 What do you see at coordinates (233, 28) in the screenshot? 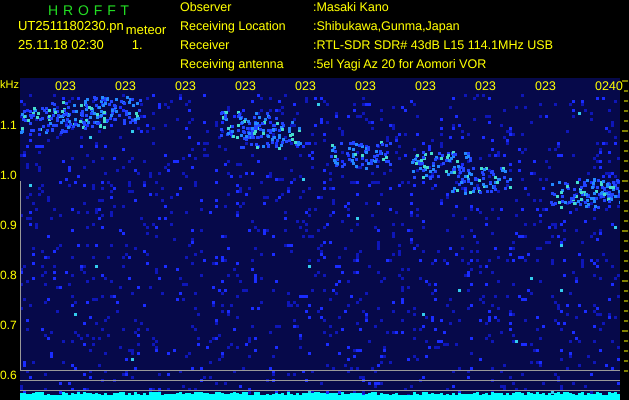
I see `info-label: Receiving Location` at bounding box center [233, 28].